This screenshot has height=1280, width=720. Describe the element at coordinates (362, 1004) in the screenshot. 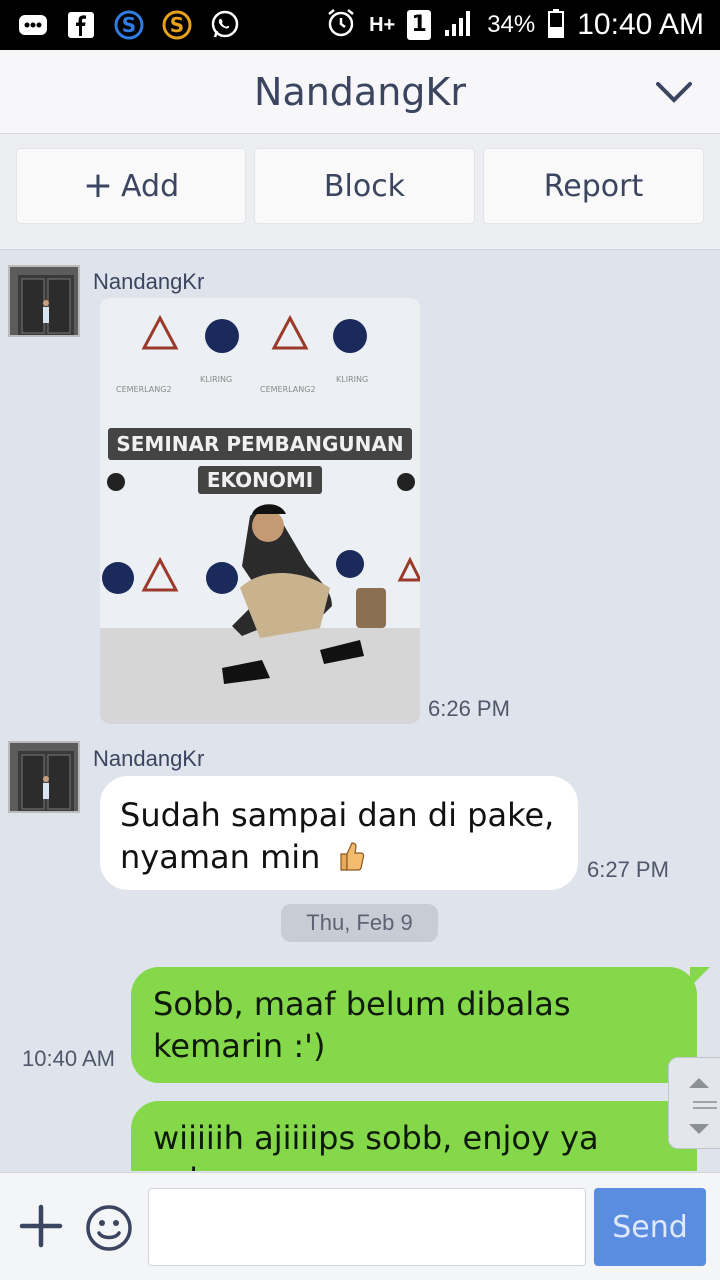

I see `message-text-line: Sobb, maaf belum dibalas` at that location.